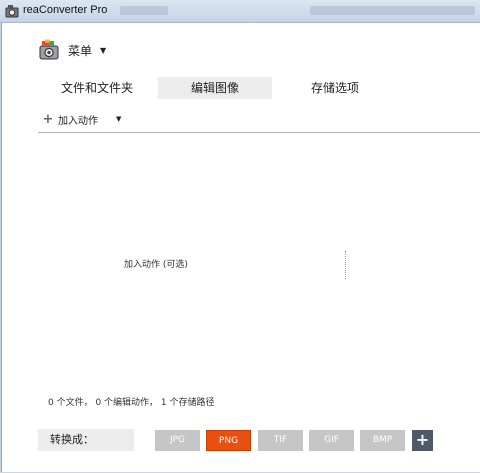  What do you see at coordinates (280, 440) in the screenshot?
I see `format-button-tif: TIF` at bounding box center [280, 440].